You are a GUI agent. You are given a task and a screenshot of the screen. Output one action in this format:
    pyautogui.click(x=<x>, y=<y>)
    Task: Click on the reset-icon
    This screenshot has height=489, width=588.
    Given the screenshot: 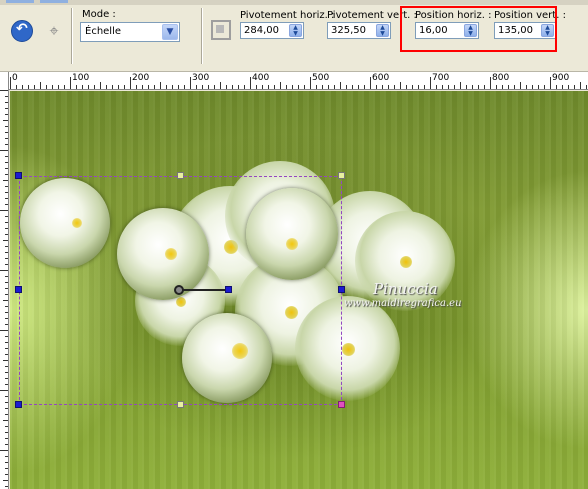 What is the action you would take?
    pyautogui.click(x=22, y=31)
    